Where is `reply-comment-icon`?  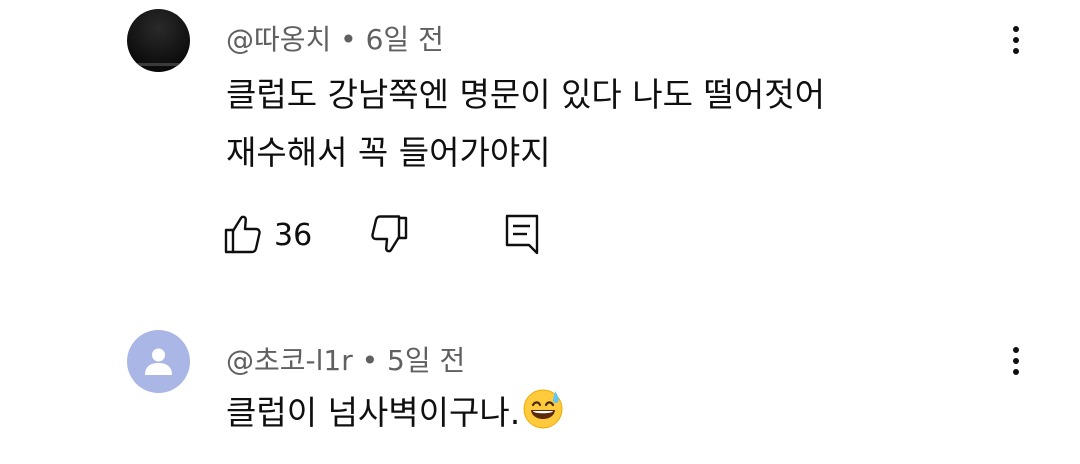
reply-comment-icon is located at coordinates (522, 234).